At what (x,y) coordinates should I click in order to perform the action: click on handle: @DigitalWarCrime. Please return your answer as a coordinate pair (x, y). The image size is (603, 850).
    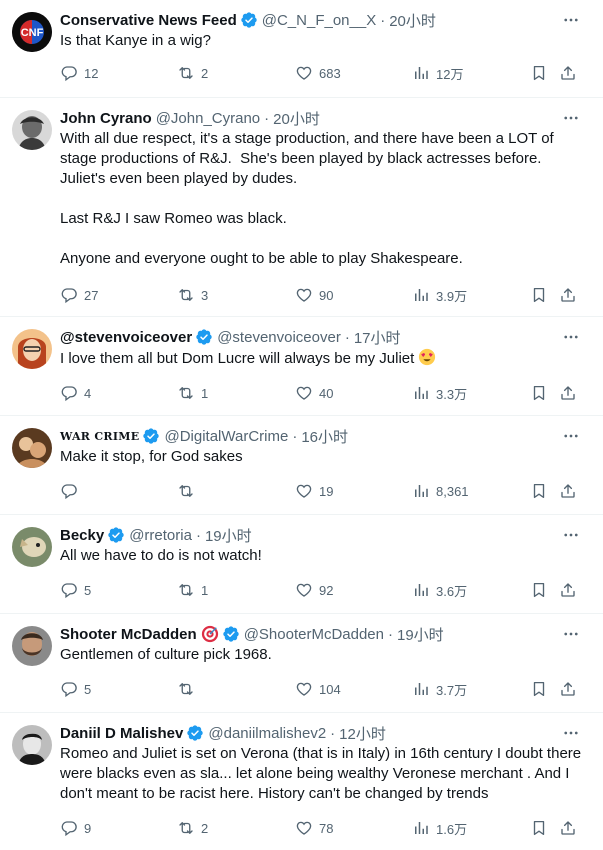
    Looking at the image, I should click on (226, 436).